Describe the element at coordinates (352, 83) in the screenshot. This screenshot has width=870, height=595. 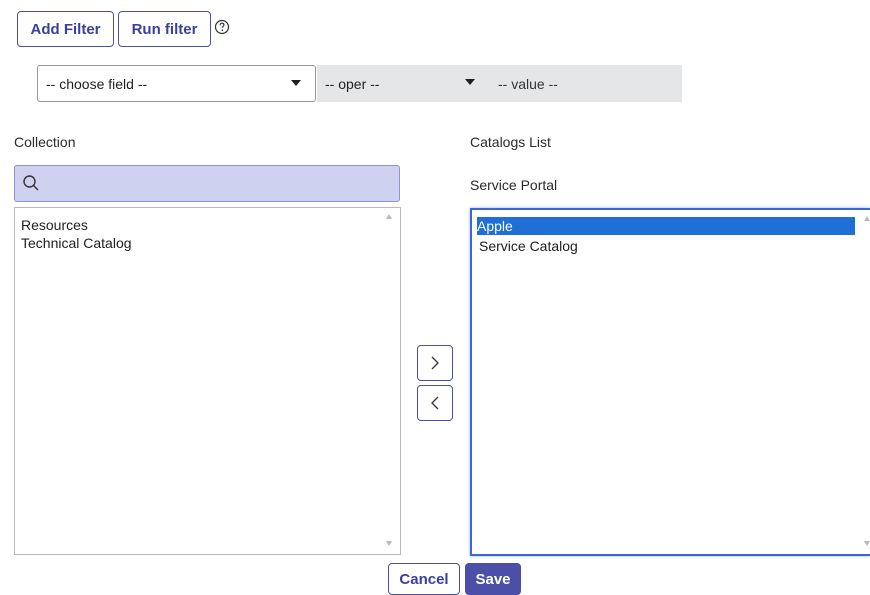
I see `operator-select-value: -- oper --` at that location.